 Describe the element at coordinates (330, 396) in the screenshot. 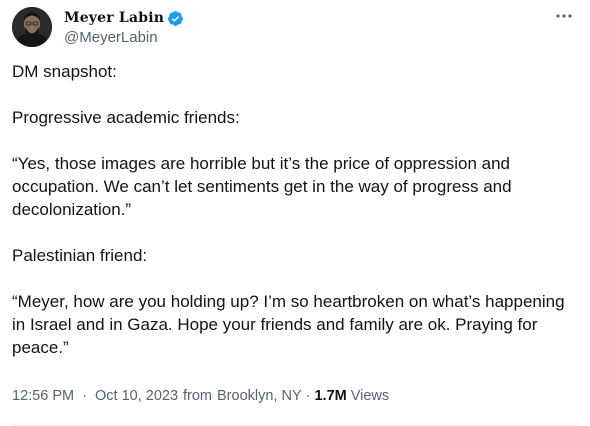

I see `views-count: 1.7M` at that location.